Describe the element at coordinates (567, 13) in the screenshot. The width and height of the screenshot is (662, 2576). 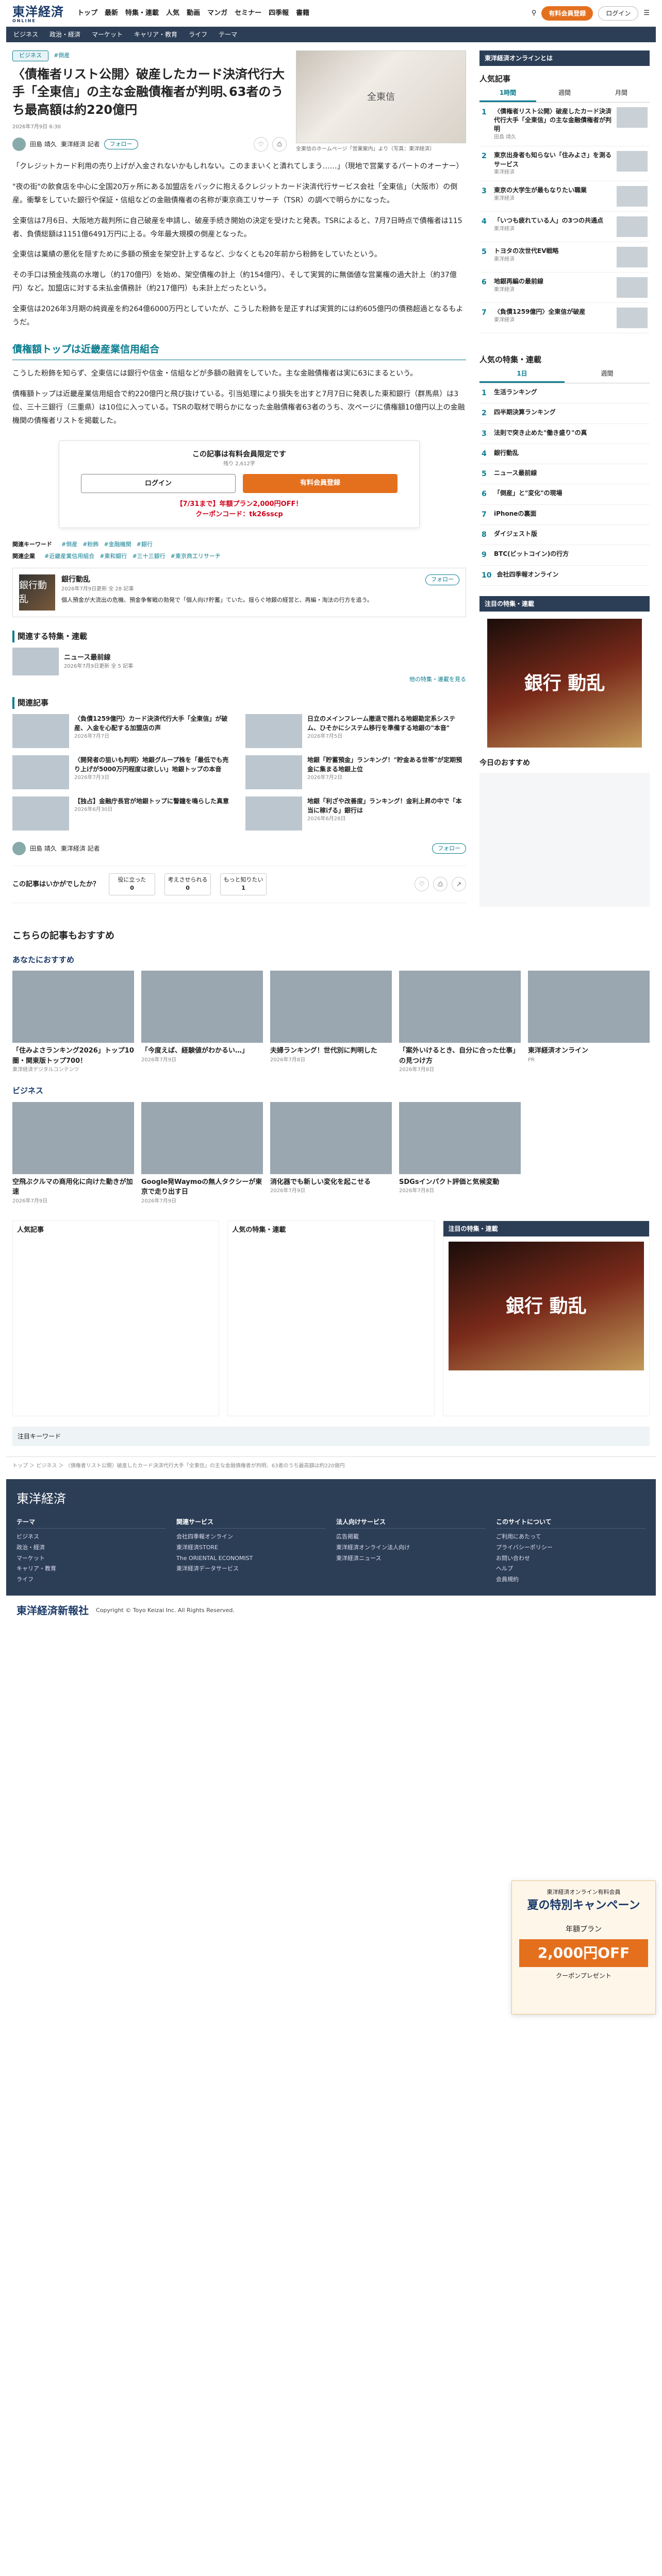
I see `subscribe-button: 有料会員登録` at that location.